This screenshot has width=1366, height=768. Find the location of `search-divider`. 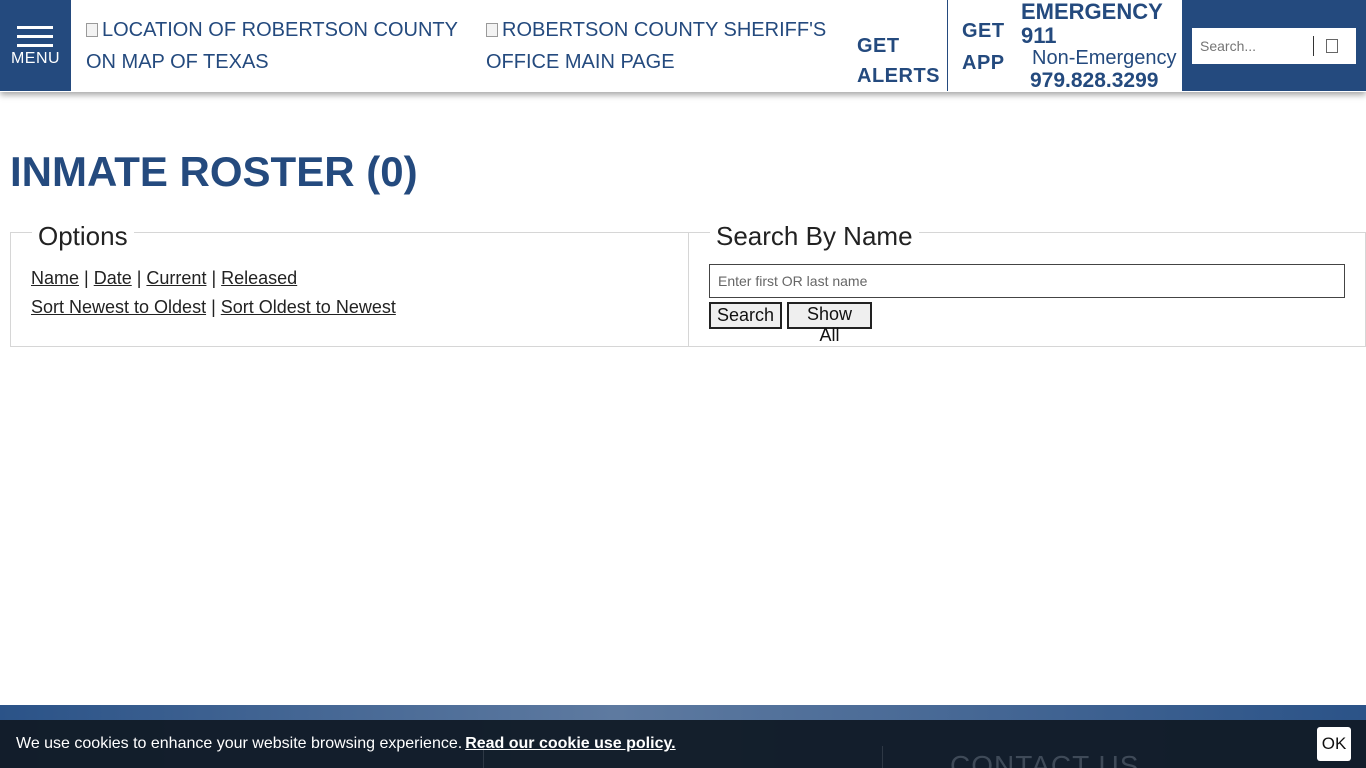

search-divider is located at coordinates (1313, 46).